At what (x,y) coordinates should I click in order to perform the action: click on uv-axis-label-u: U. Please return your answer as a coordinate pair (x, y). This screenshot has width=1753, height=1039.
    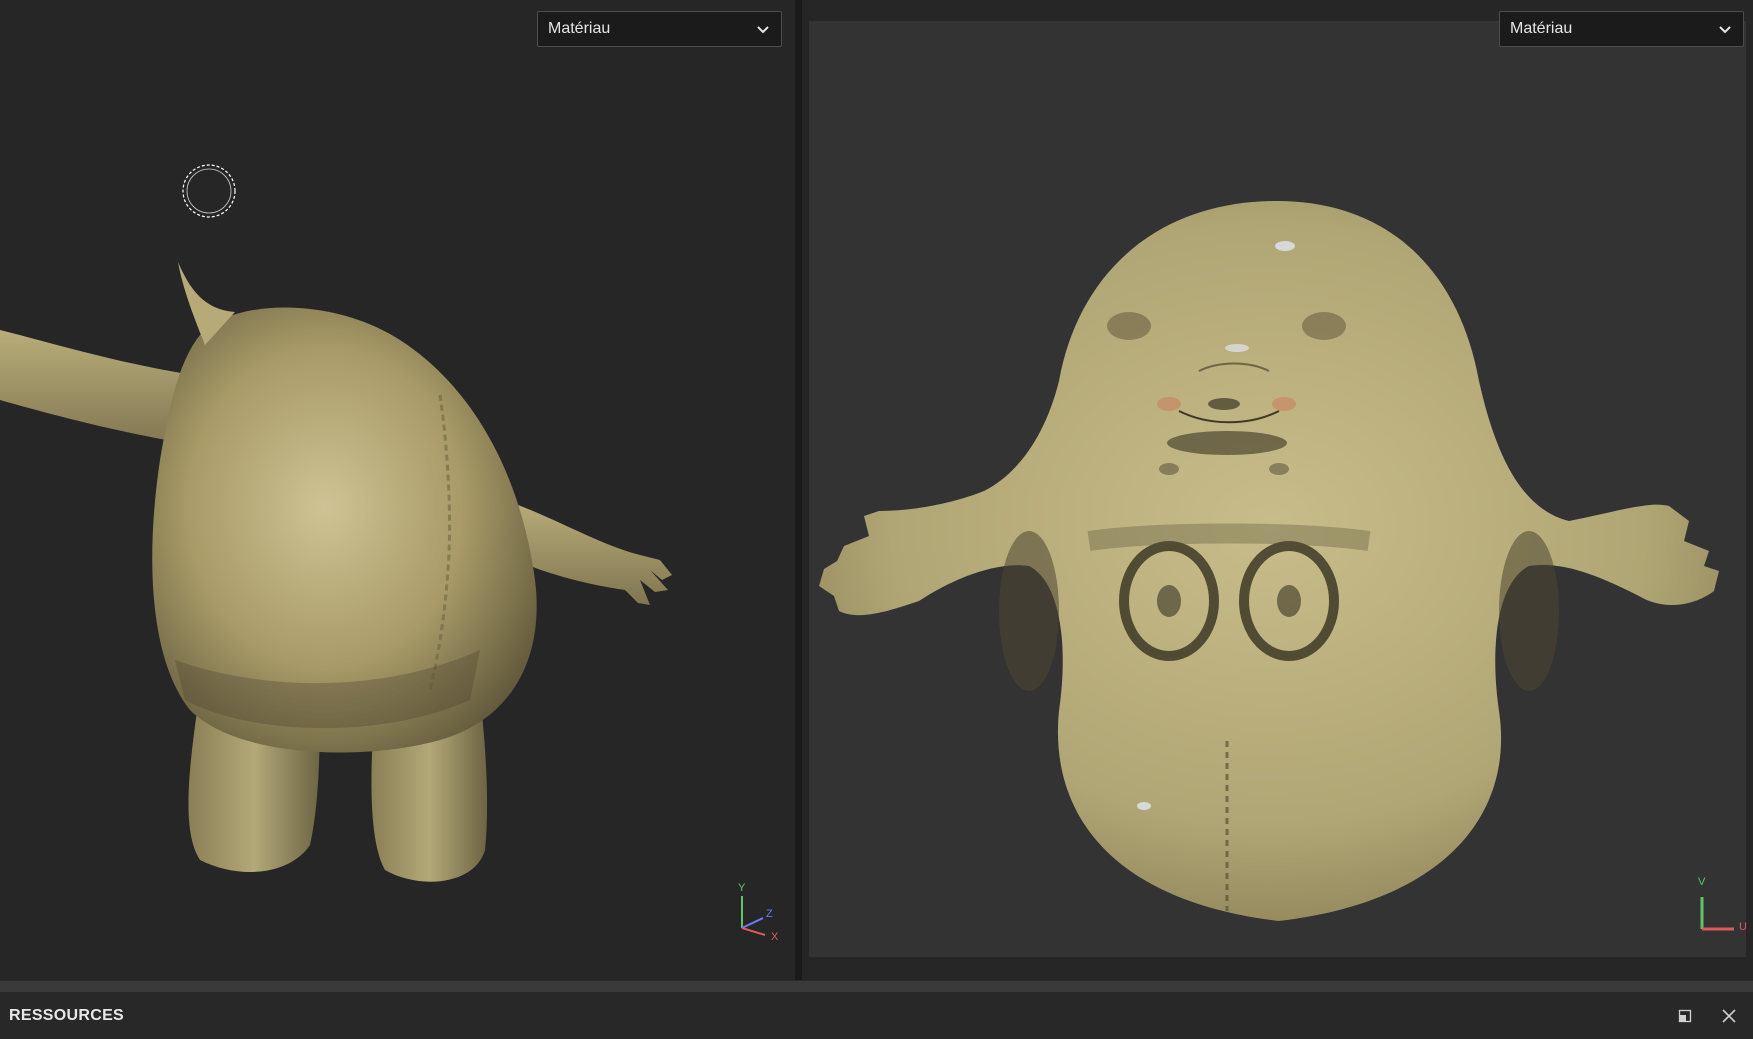
    Looking at the image, I should click on (1743, 927).